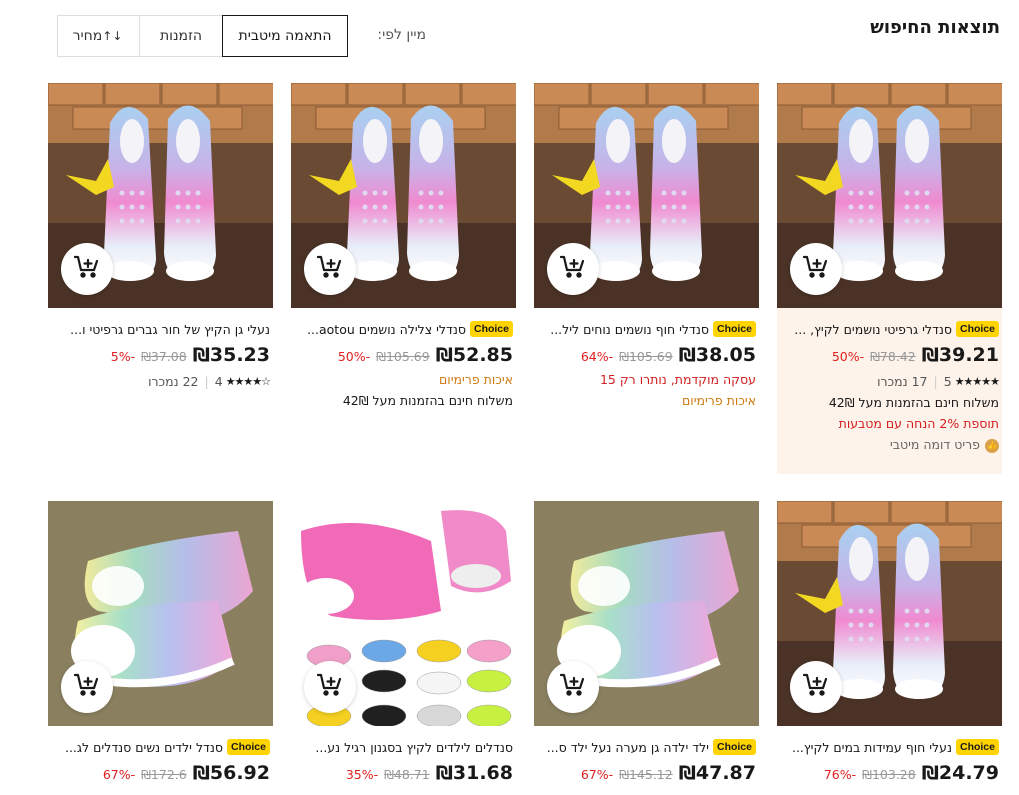 This screenshot has width=1019, height=795. What do you see at coordinates (889, 445) in the screenshot?
I see `product-promo-line: 👍פריט דומה מיטבי` at bounding box center [889, 445].